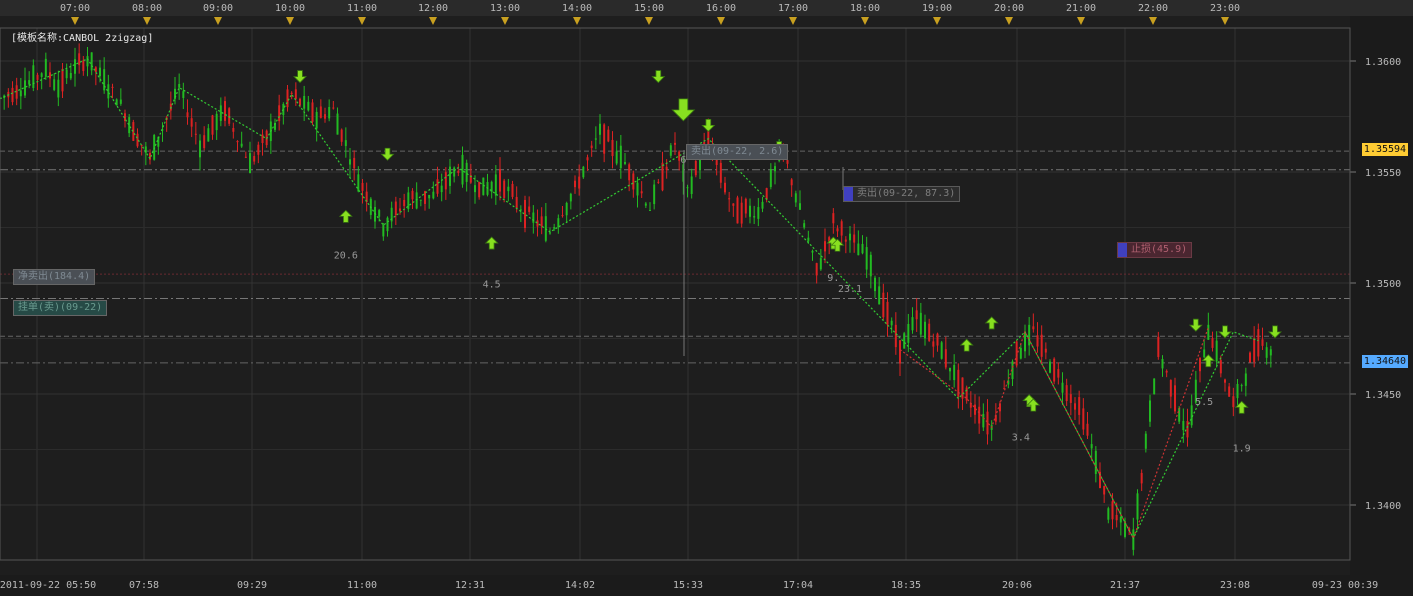 This screenshot has height=596, width=1413. Describe the element at coordinates (1021, 438) in the screenshot. I see `arrow-value-label: 3.4` at that location.